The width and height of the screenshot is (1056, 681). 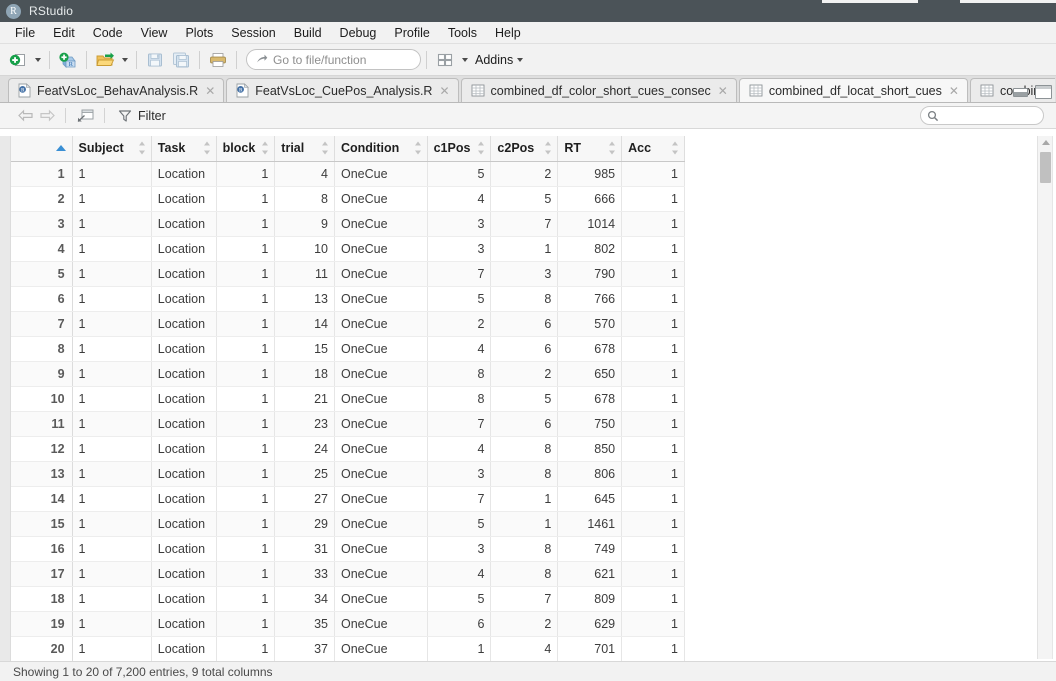 I want to click on column-header-rt: RT, so click(x=590, y=149).